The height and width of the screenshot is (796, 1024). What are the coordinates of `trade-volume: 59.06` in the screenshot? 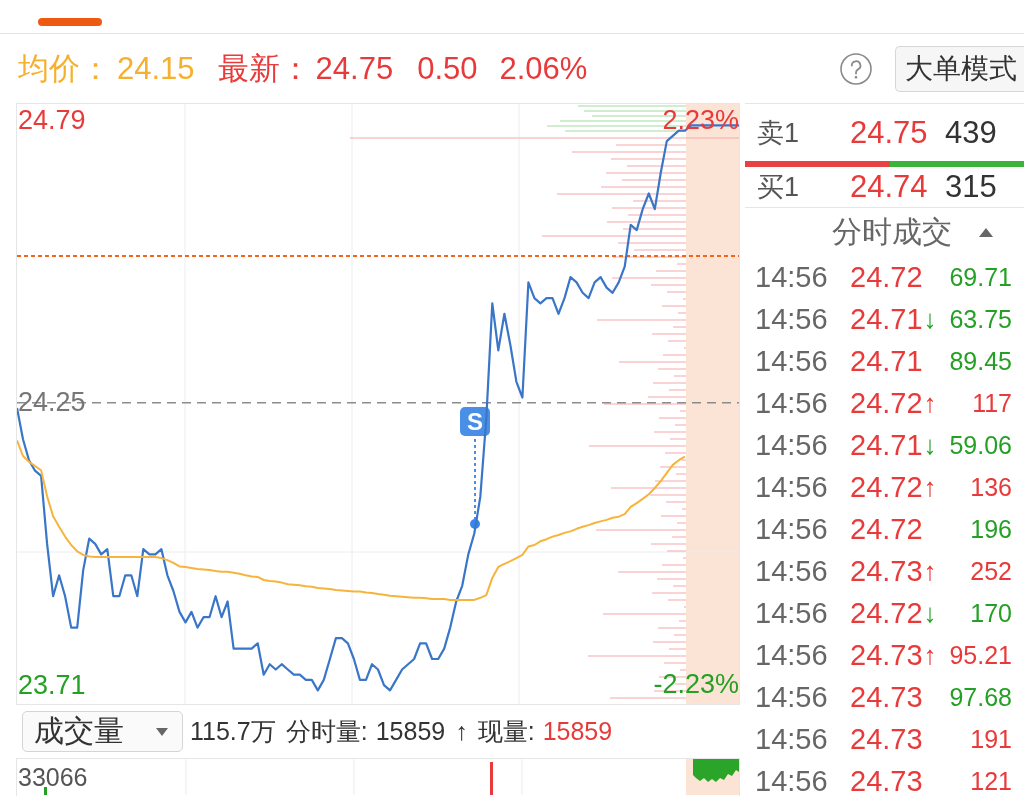 It's located at (980, 445).